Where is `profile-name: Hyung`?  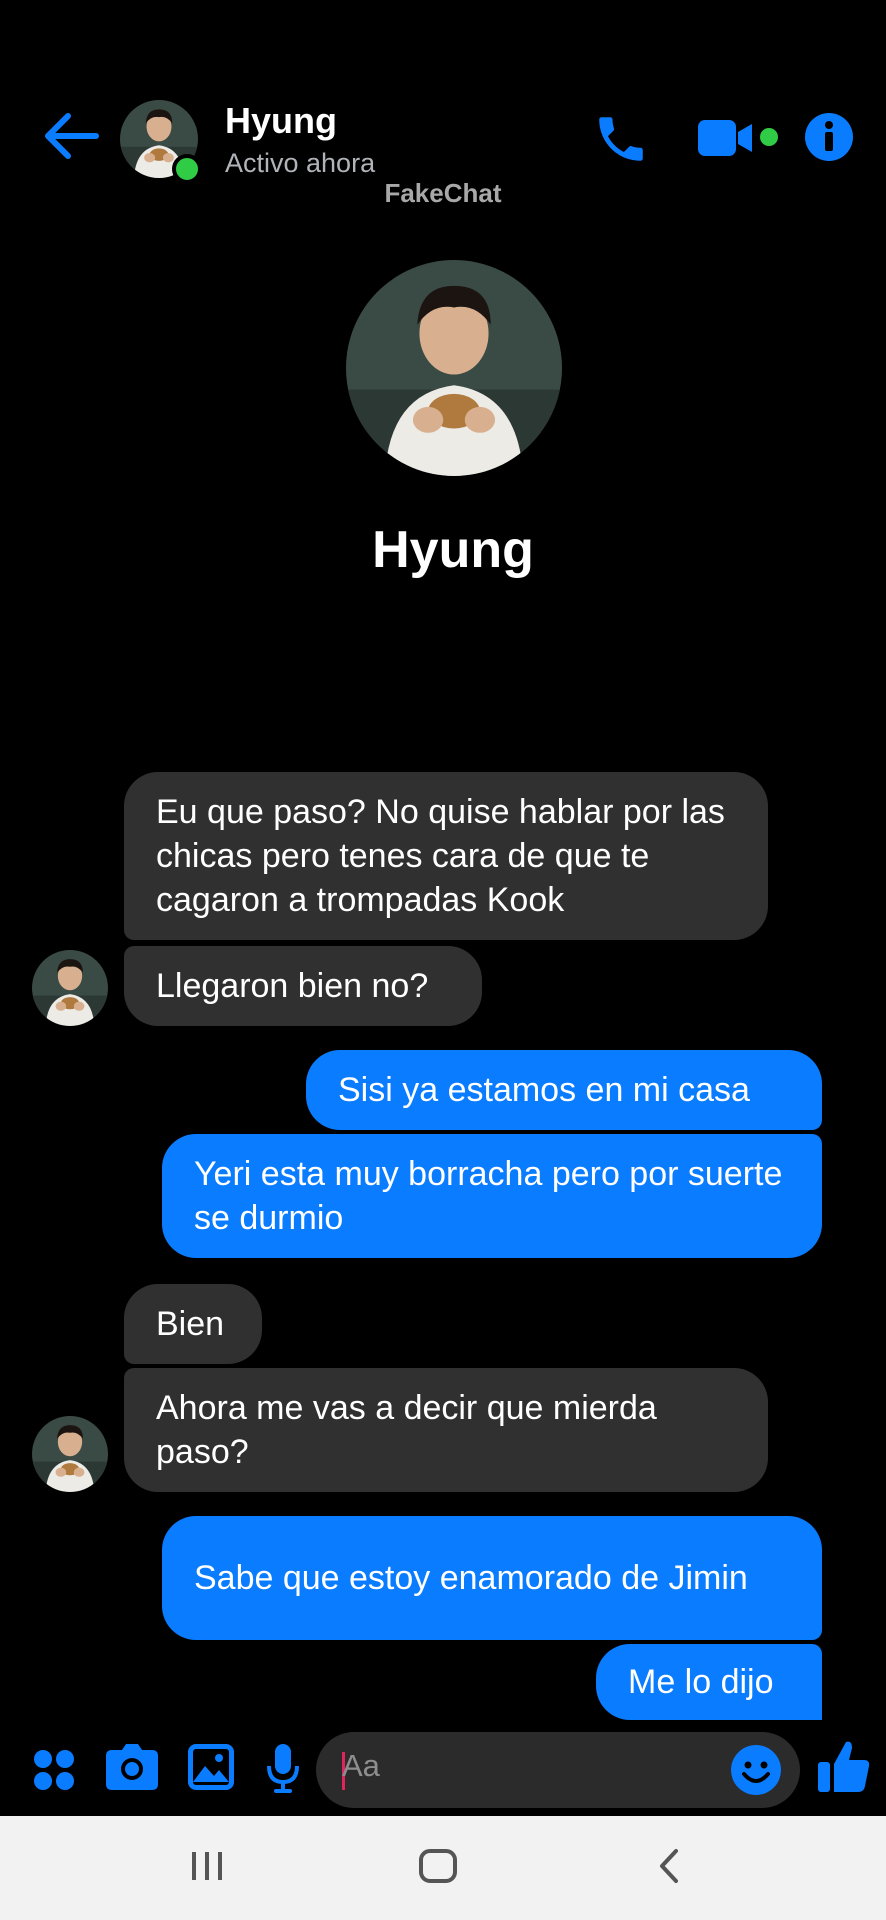 profile-name: Hyung is located at coordinates (453, 550).